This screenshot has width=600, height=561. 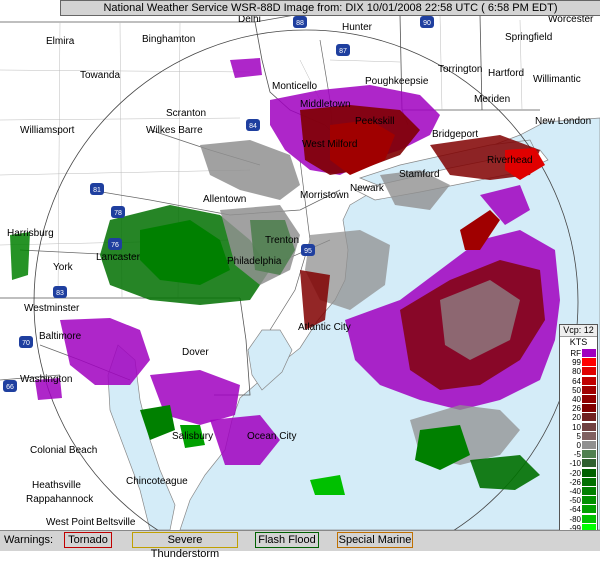 What do you see at coordinates (60, 293) in the screenshot?
I see `highway-shield-label: 83` at bounding box center [60, 293].